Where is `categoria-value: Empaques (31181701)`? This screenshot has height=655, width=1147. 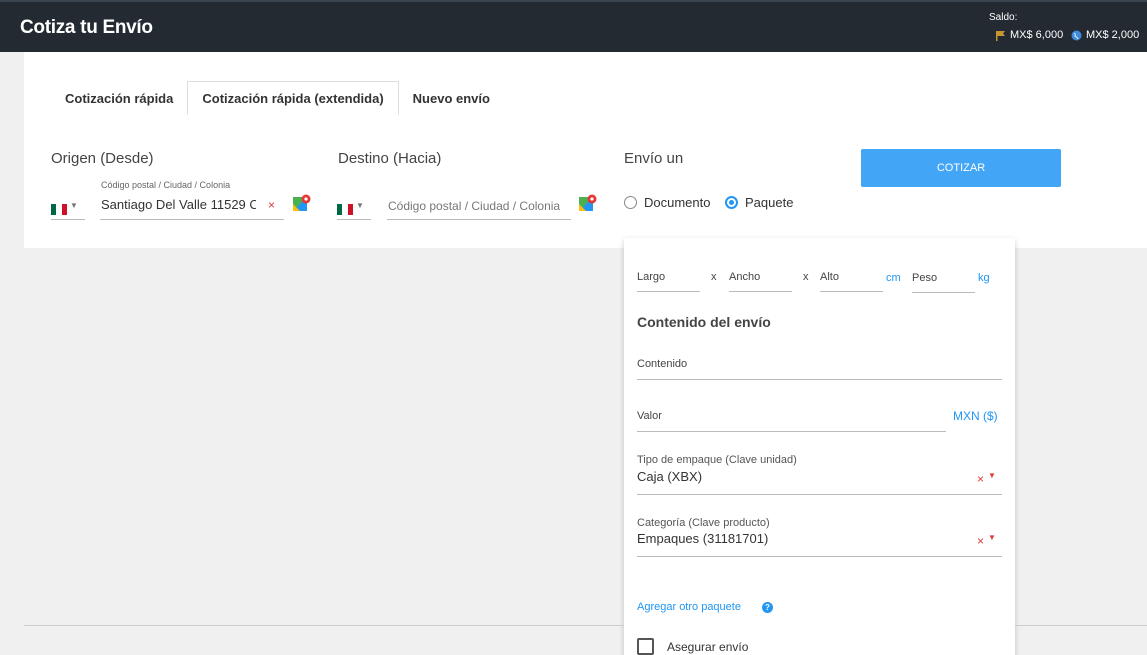
categoria-value: Empaques (31181701) is located at coordinates (703, 538).